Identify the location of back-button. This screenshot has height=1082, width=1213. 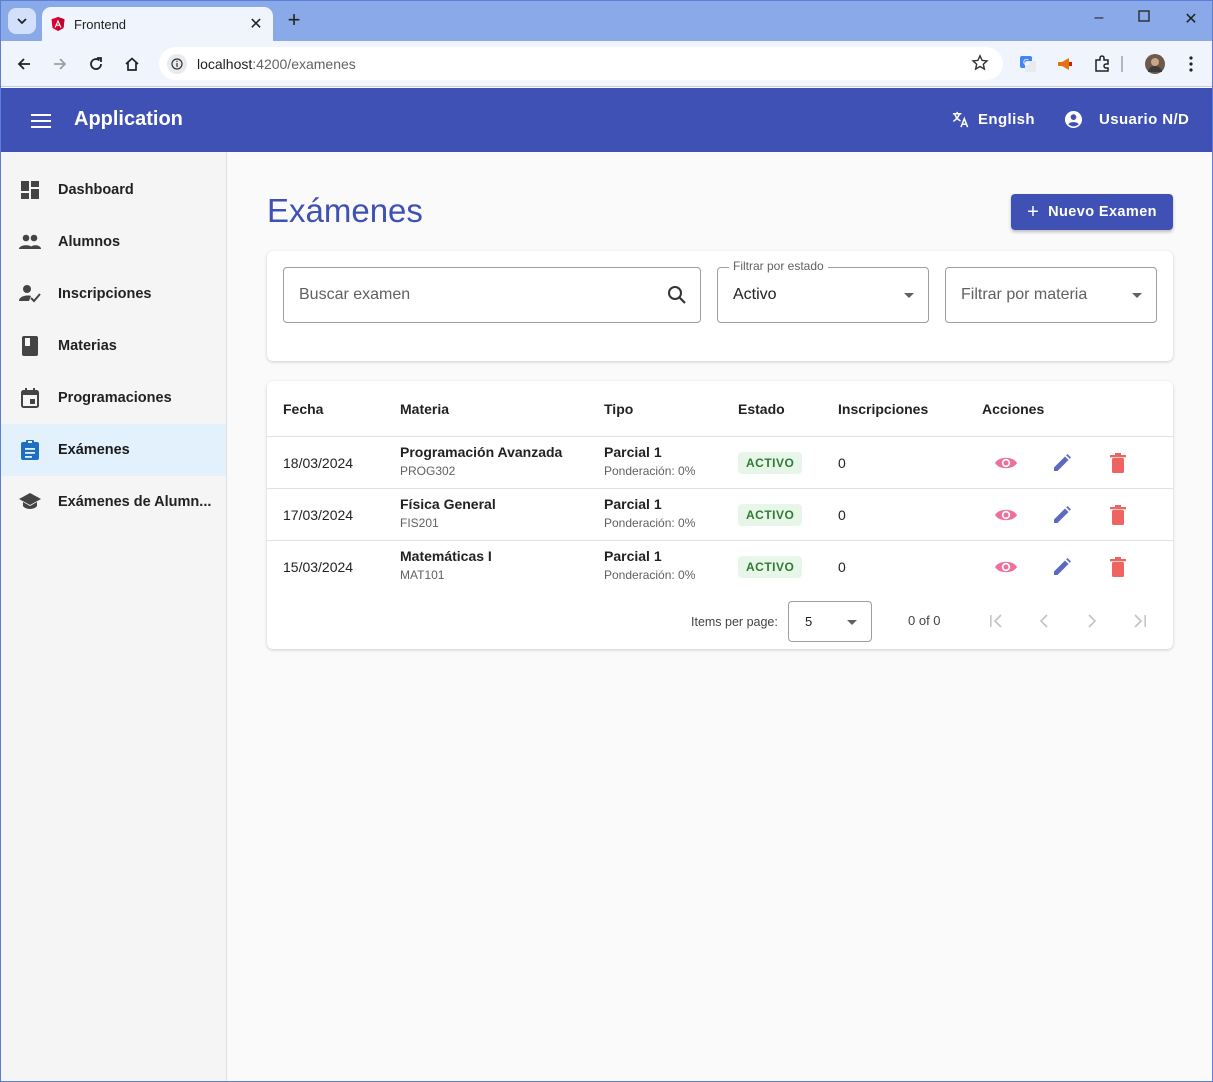
(24, 64).